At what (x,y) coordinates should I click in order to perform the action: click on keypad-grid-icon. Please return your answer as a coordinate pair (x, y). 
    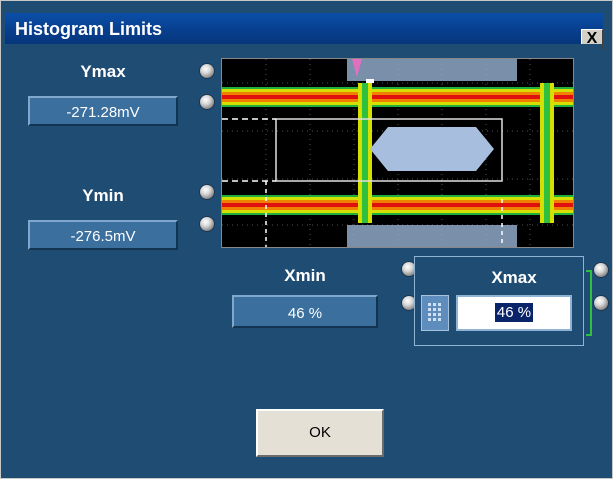
    Looking at the image, I should click on (434, 312).